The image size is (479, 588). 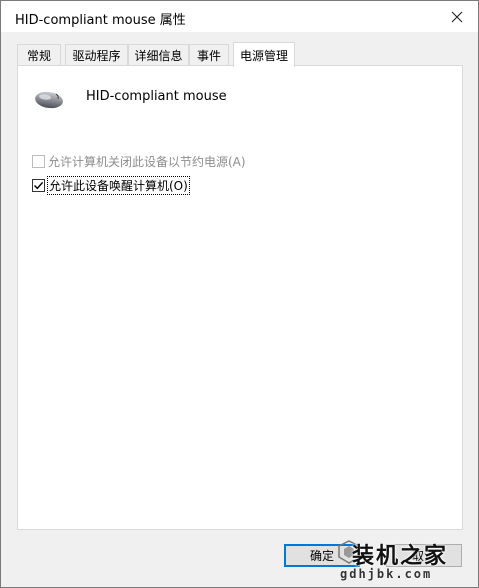 I want to click on tab-driver: 驱动程序, so click(x=96, y=55).